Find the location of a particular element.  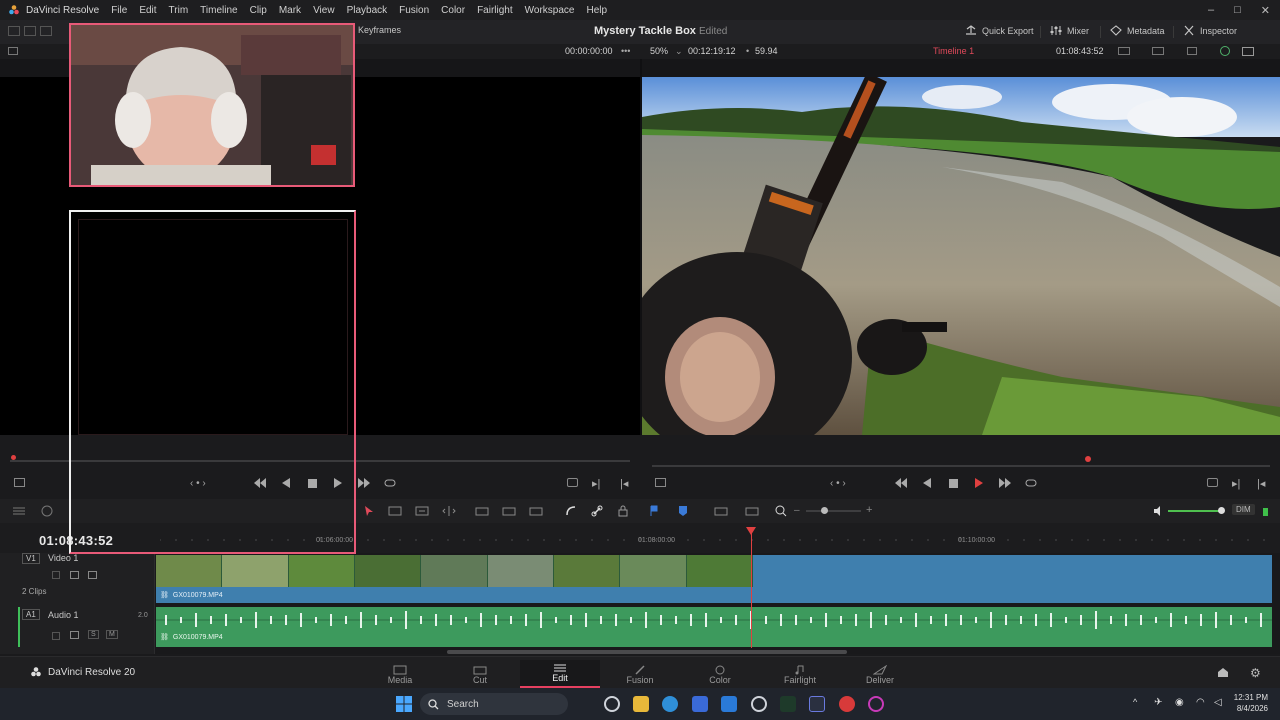

tab-media: Media is located at coordinates (400, 674).